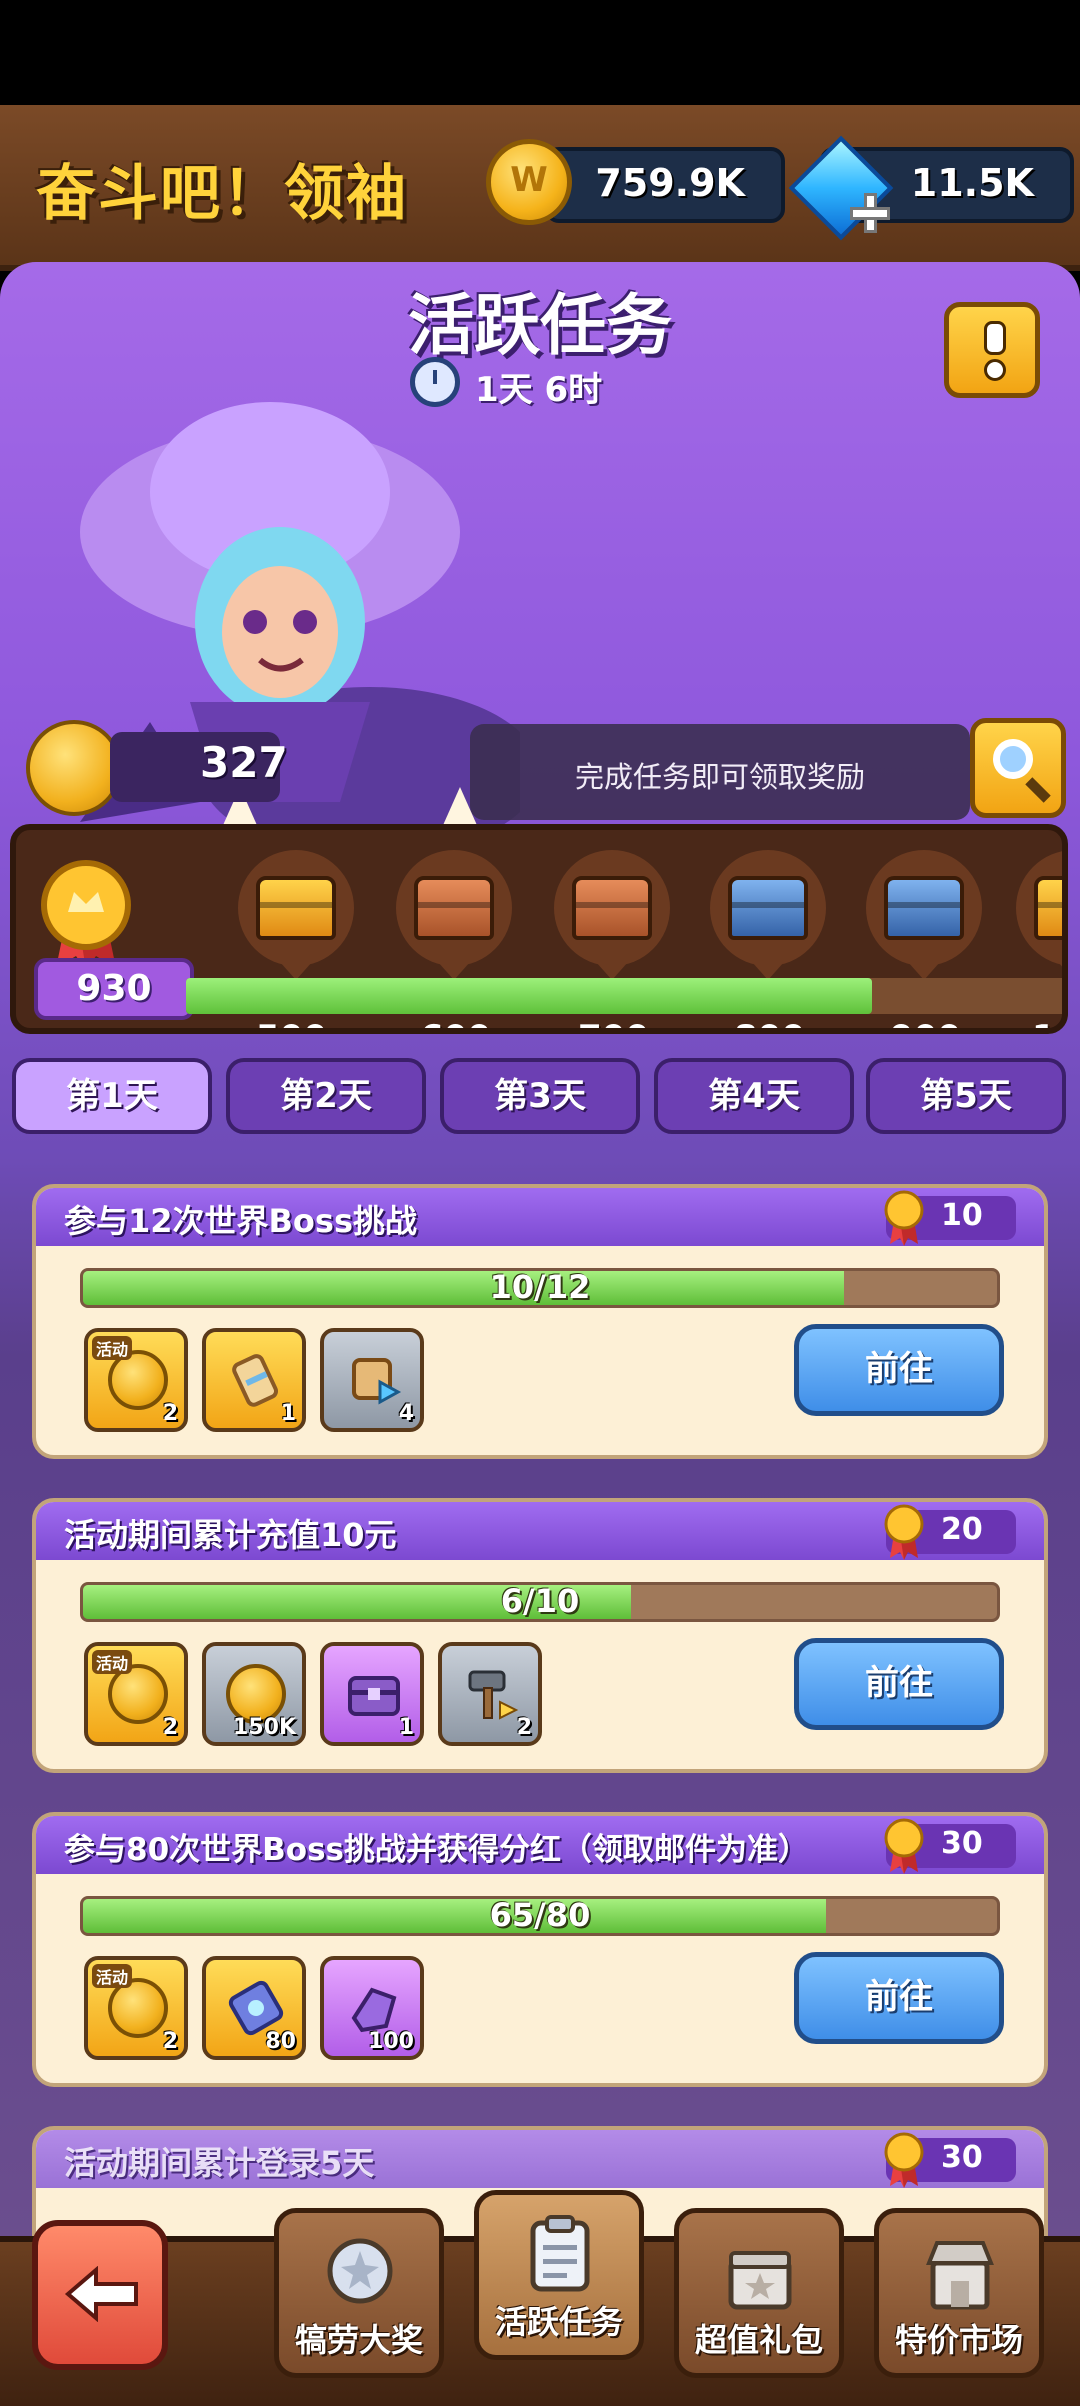 The image size is (1080, 2406). I want to click on milestone-label: 700, so click(613, 1023).